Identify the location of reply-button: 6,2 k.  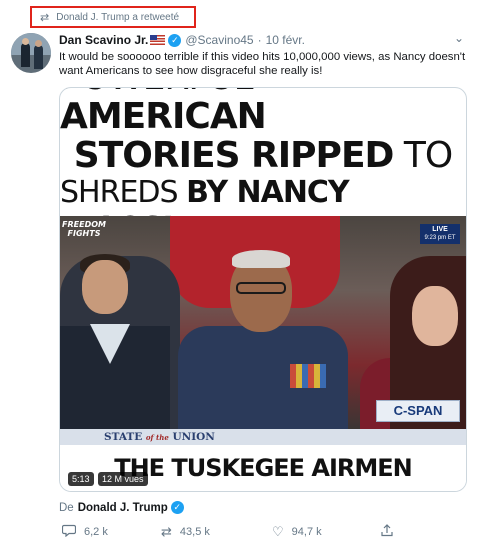
(84, 532).